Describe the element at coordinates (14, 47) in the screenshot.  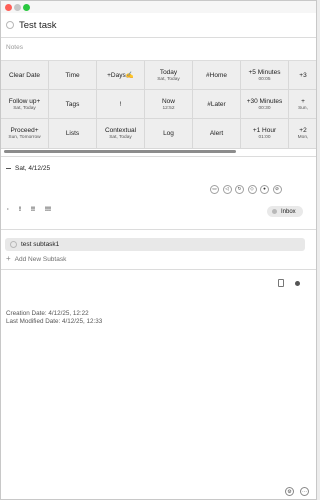
I see `notes-field: Notes` at that location.